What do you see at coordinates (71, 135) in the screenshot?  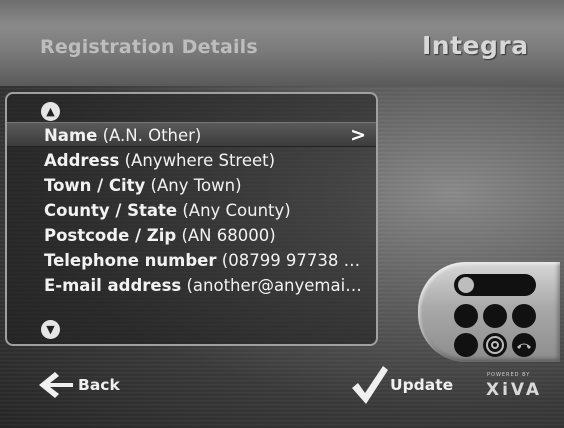 I see `list-item-label: Name` at bounding box center [71, 135].